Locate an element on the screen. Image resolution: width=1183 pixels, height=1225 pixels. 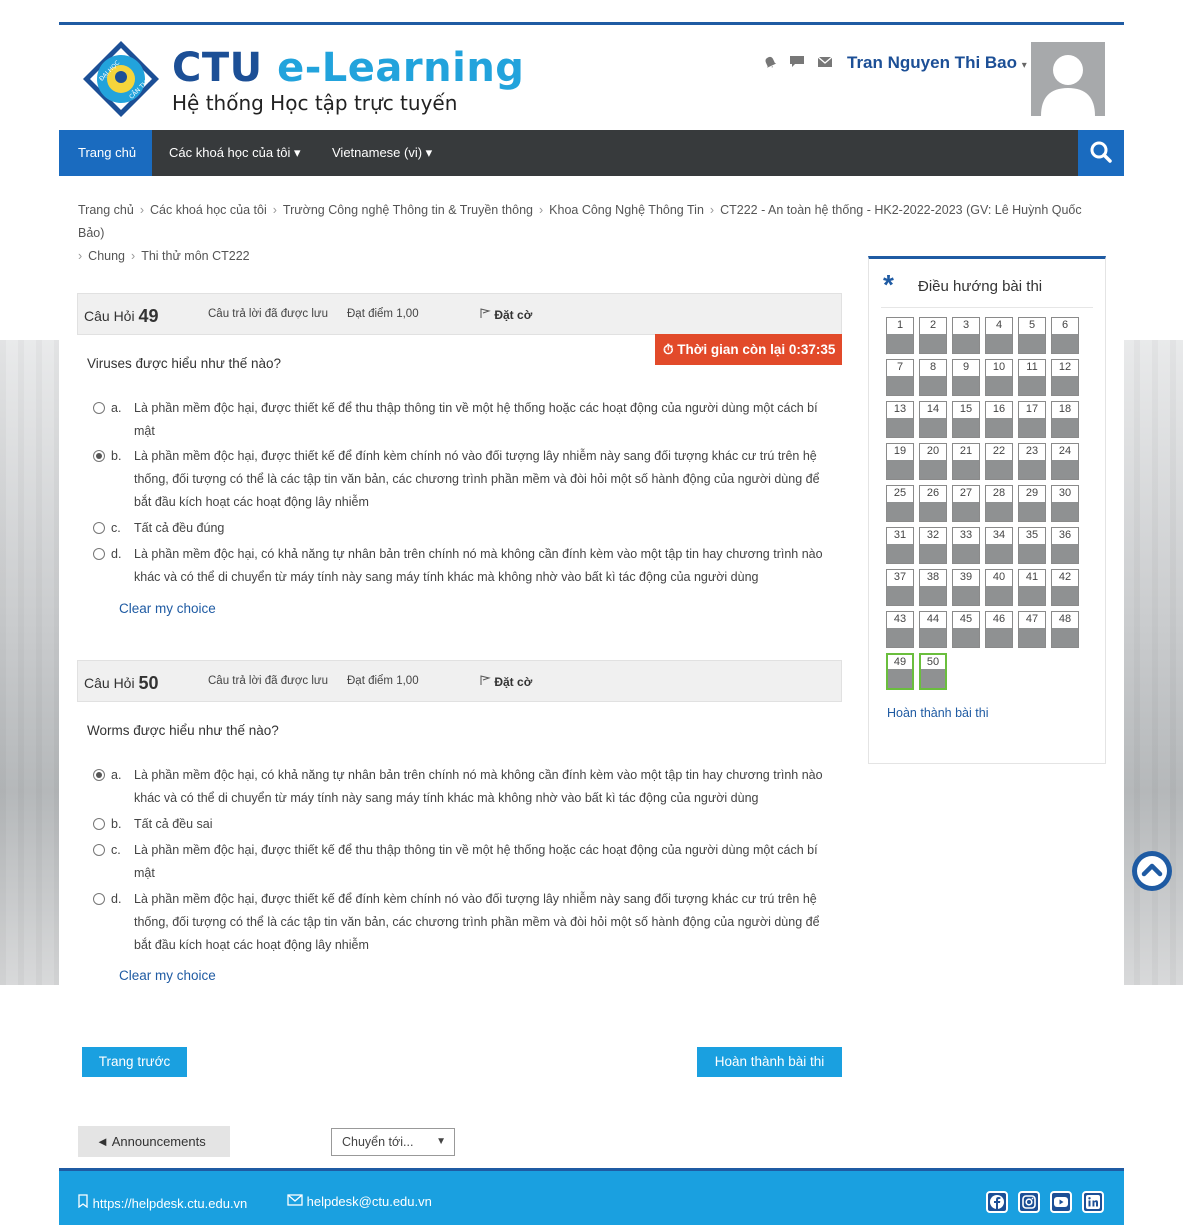
ctu-logo-icon: ĐẠI HỌC CẦN THƠ is located at coordinates (121, 79).